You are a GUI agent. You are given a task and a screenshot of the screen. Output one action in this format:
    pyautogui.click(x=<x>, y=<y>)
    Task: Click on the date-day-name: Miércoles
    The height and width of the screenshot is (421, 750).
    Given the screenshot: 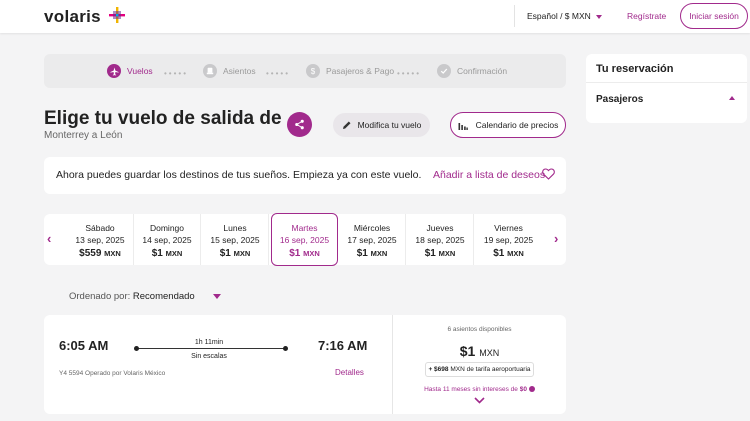 What is the action you would take?
    pyautogui.click(x=372, y=228)
    